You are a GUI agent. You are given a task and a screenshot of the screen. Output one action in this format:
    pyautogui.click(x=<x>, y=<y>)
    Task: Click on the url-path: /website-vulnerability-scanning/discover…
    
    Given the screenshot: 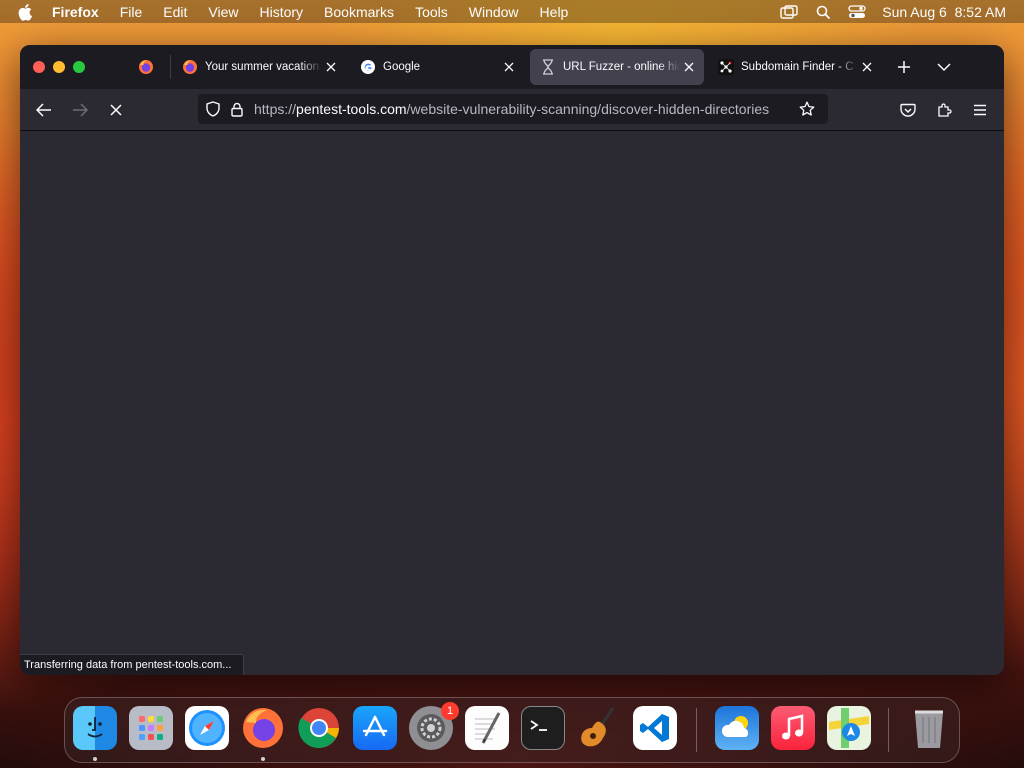 What is the action you would take?
    pyautogui.click(x=588, y=109)
    